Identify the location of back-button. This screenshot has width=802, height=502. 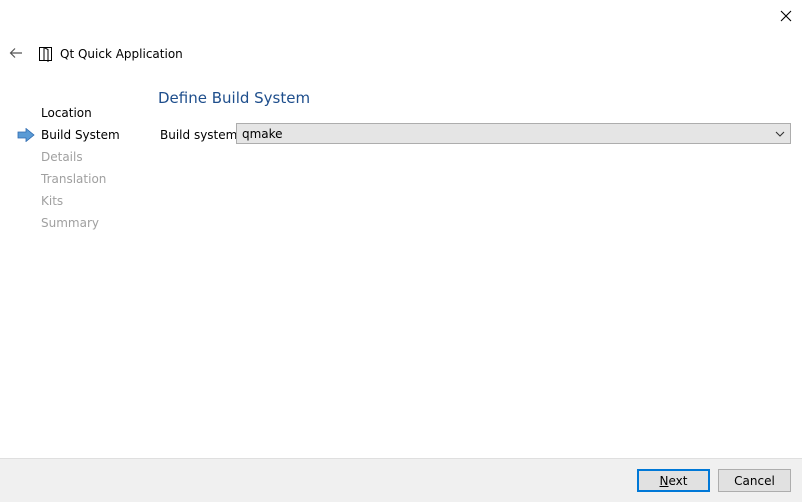
(16, 53).